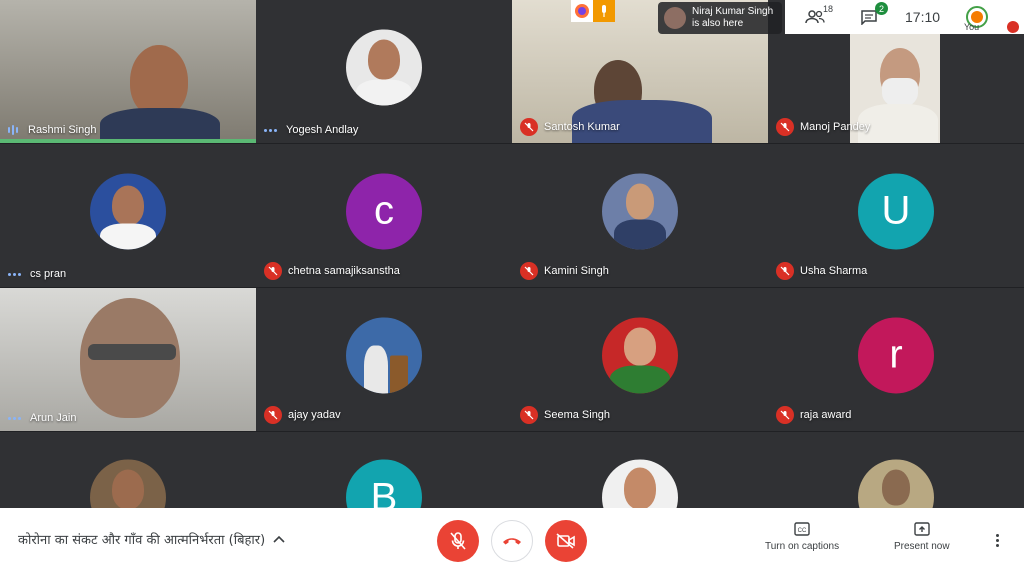 This screenshot has height=575, width=1024. What do you see at coordinates (384, 491) in the screenshot?
I see `avatar-initial: B` at bounding box center [384, 491].